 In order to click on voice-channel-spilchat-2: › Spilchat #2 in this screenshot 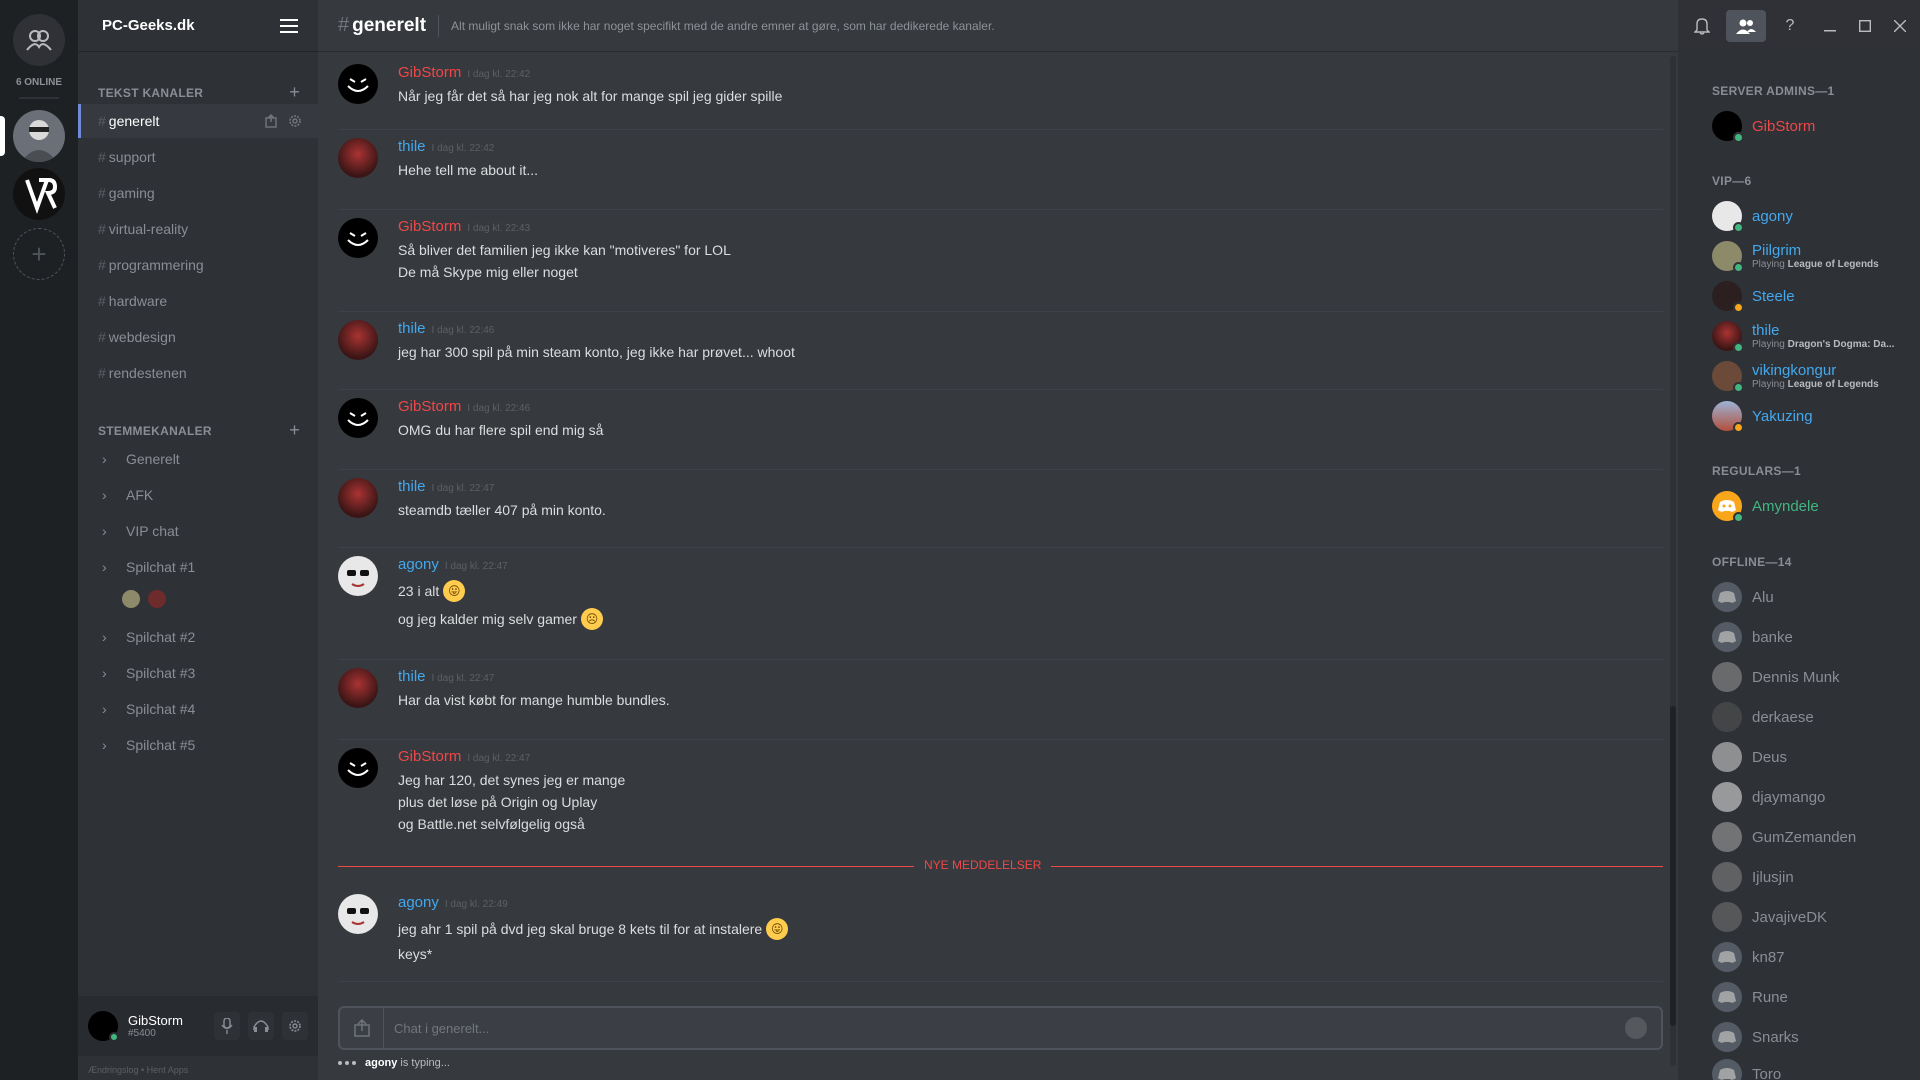, I will do `click(198, 637)`.